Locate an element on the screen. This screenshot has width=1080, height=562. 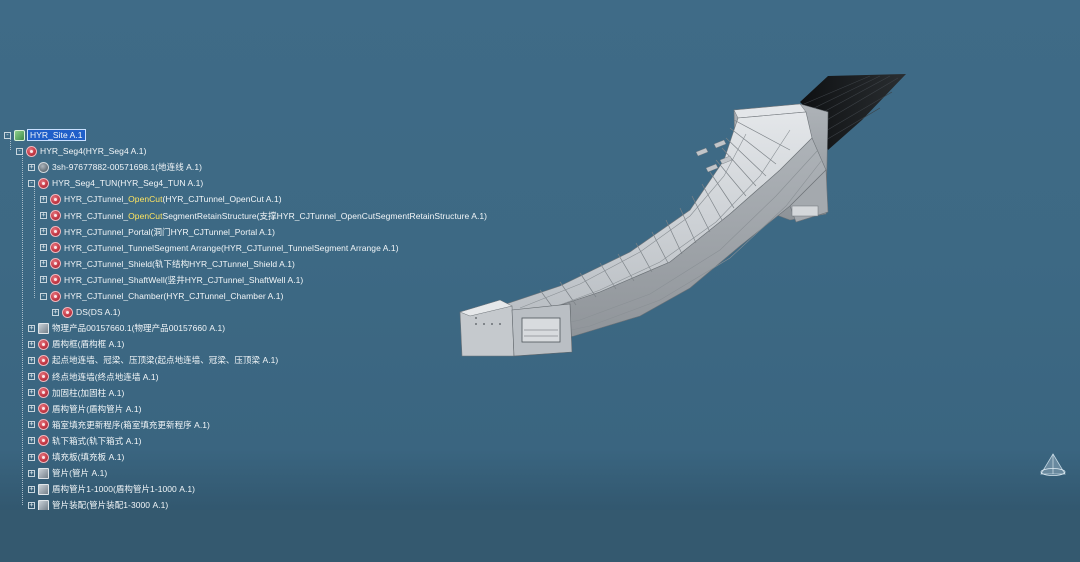
tree-node: + 物理产品00157660.1(物理产品00157660 A.1) is located at coordinates (126, 328).